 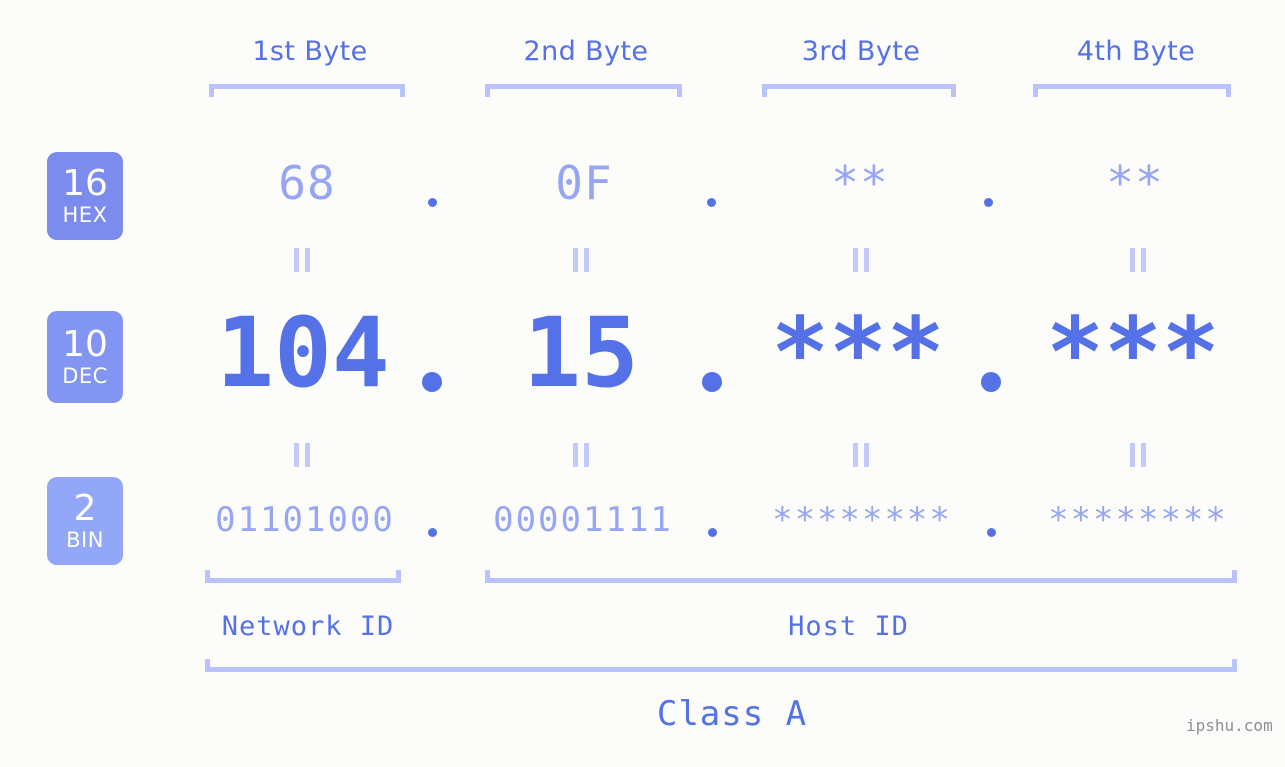 I want to click on byte-header-1: 1st Byte, so click(x=310, y=51).